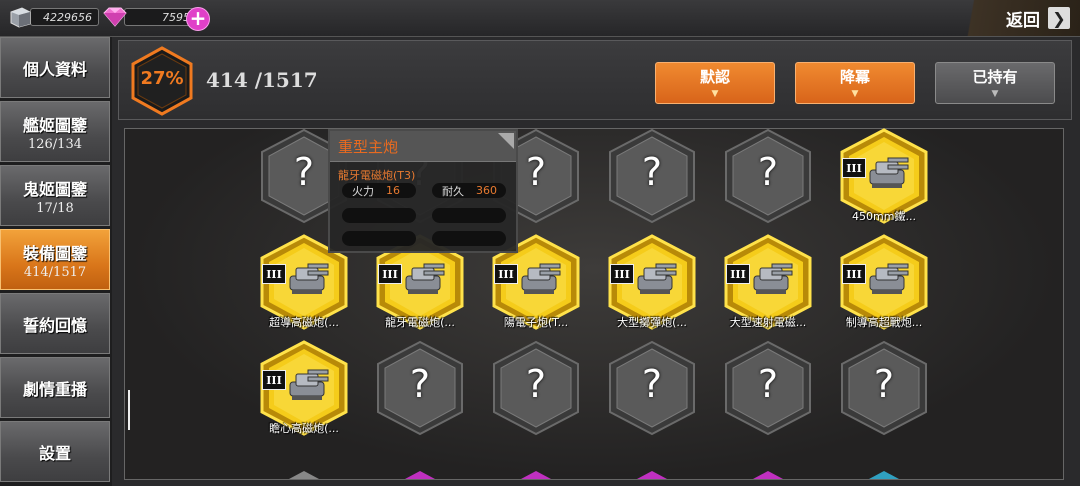 The height and width of the screenshot is (486, 1080). I want to click on steel-icon, so click(20, 17).